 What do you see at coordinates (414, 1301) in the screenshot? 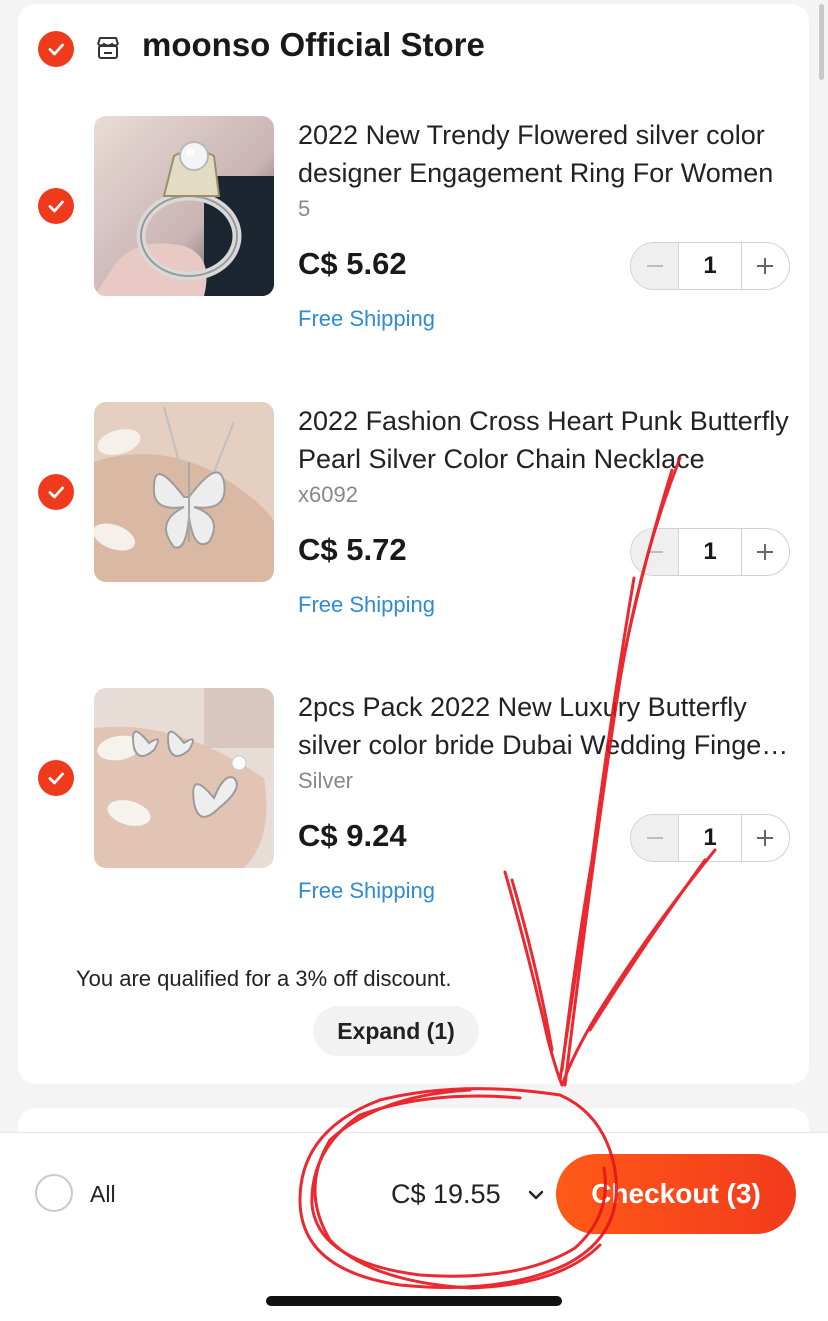
I see `home-indicator` at bounding box center [414, 1301].